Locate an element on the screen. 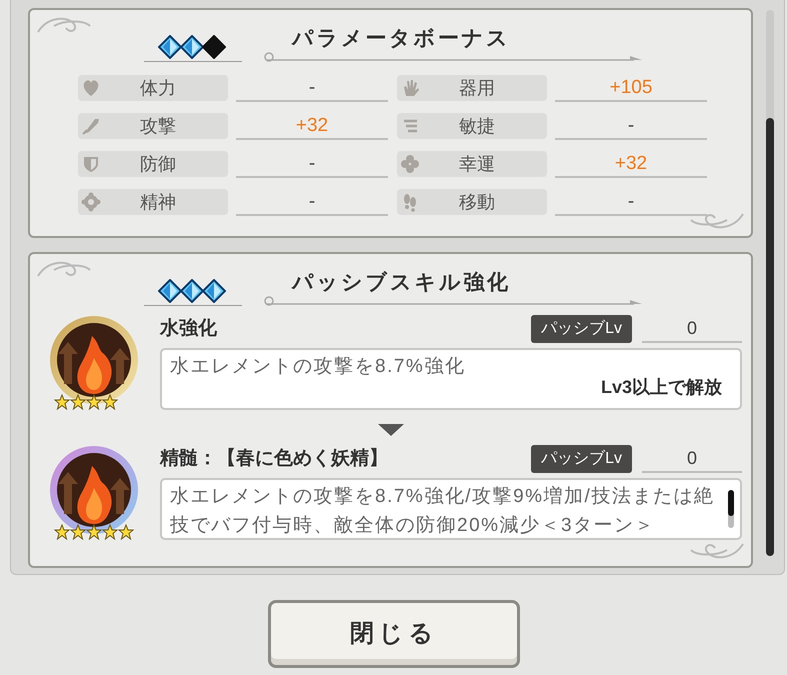  stat-label: 器用 is located at coordinates (477, 88).